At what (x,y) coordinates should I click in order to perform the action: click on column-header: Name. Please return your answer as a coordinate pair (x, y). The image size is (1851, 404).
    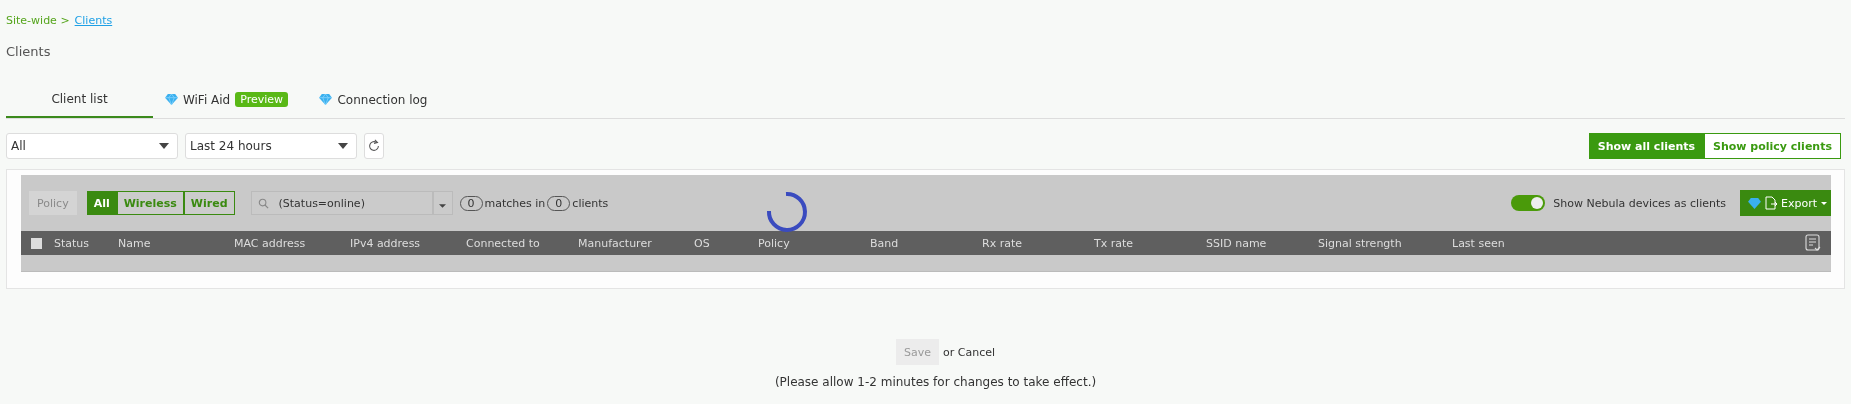
    Looking at the image, I should click on (176, 243).